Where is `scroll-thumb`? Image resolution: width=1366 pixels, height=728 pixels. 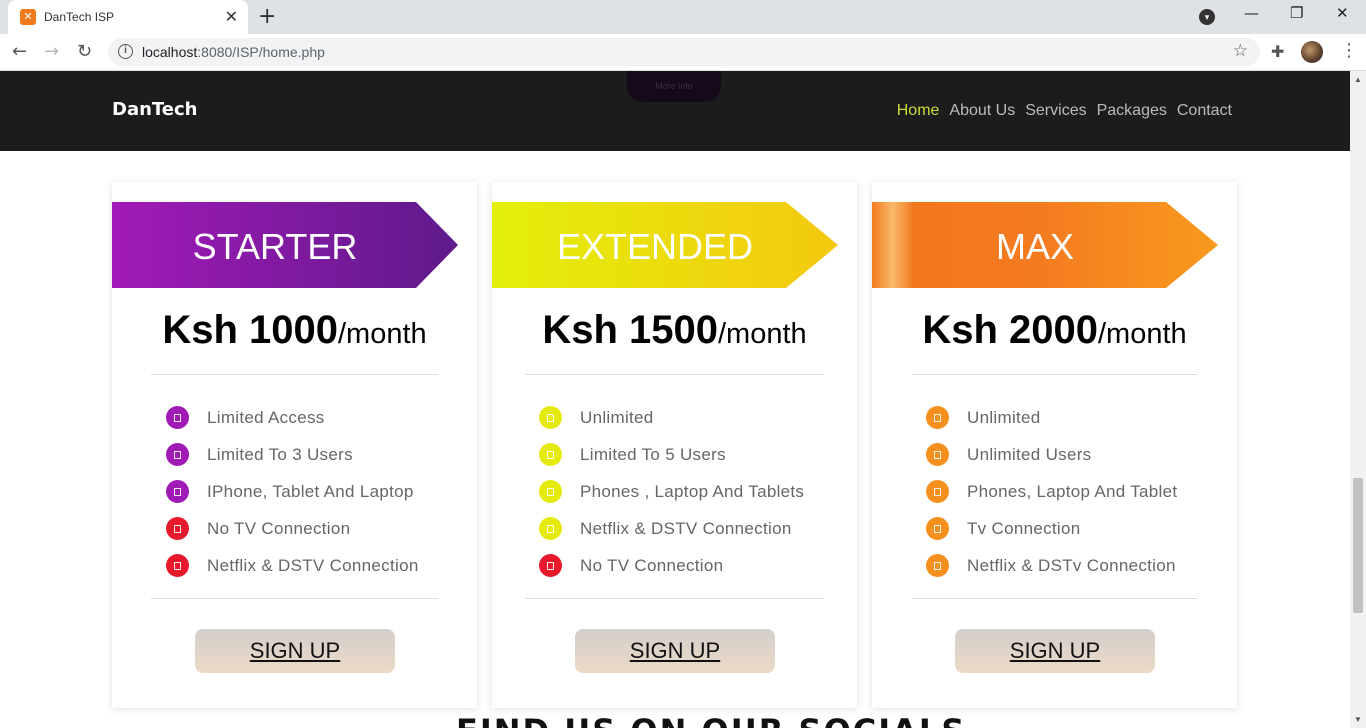
scroll-thumb is located at coordinates (1358, 545).